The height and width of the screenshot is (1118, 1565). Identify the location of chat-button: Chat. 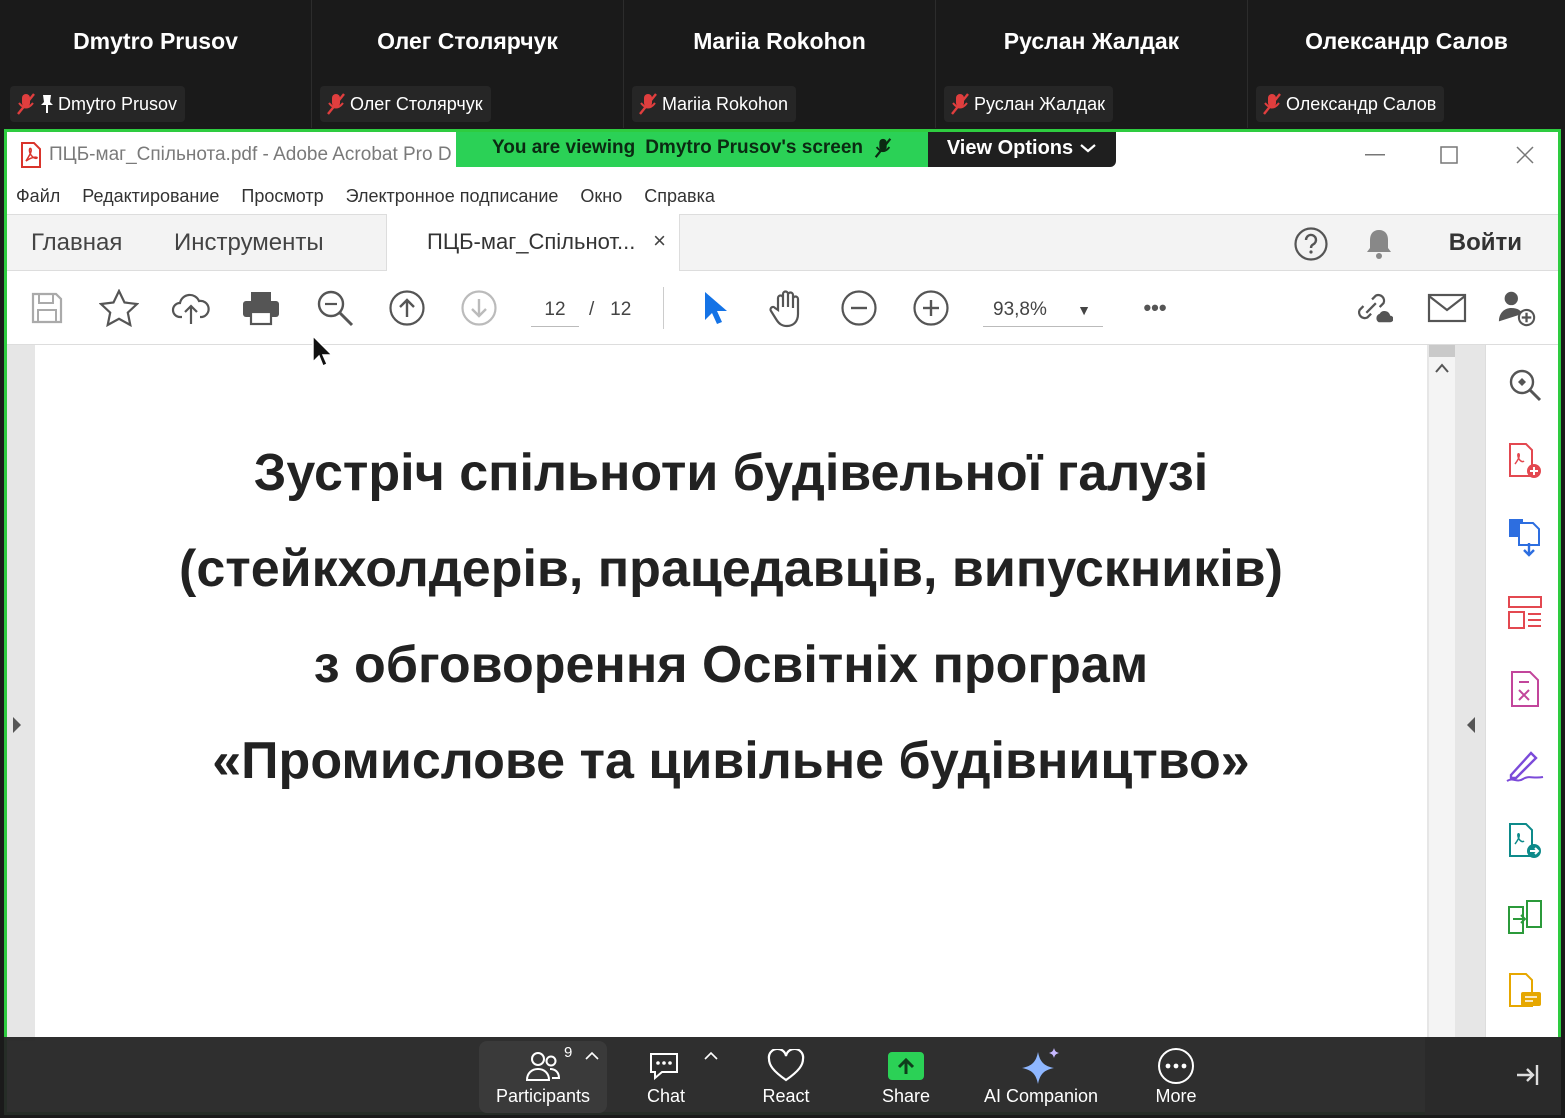
(666, 1077).